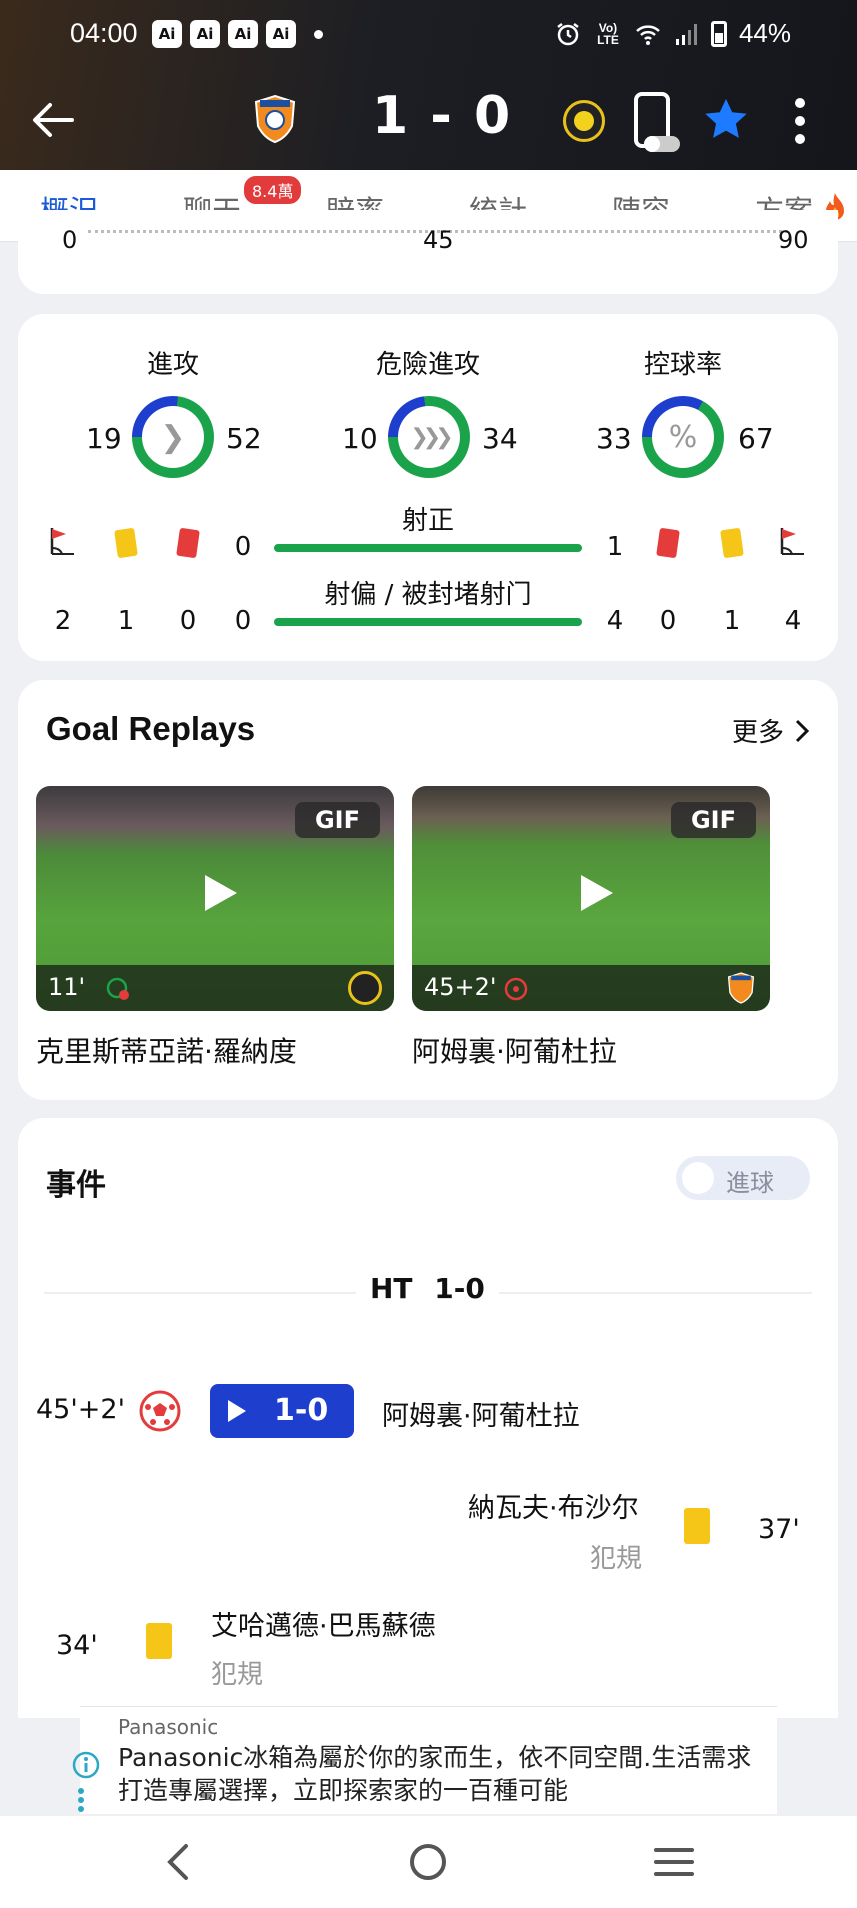 This screenshot has height=1908, width=857. What do you see at coordinates (215, 988) in the screenshot?
I see `video-footer: 11'` at bounding box center [215, 988].